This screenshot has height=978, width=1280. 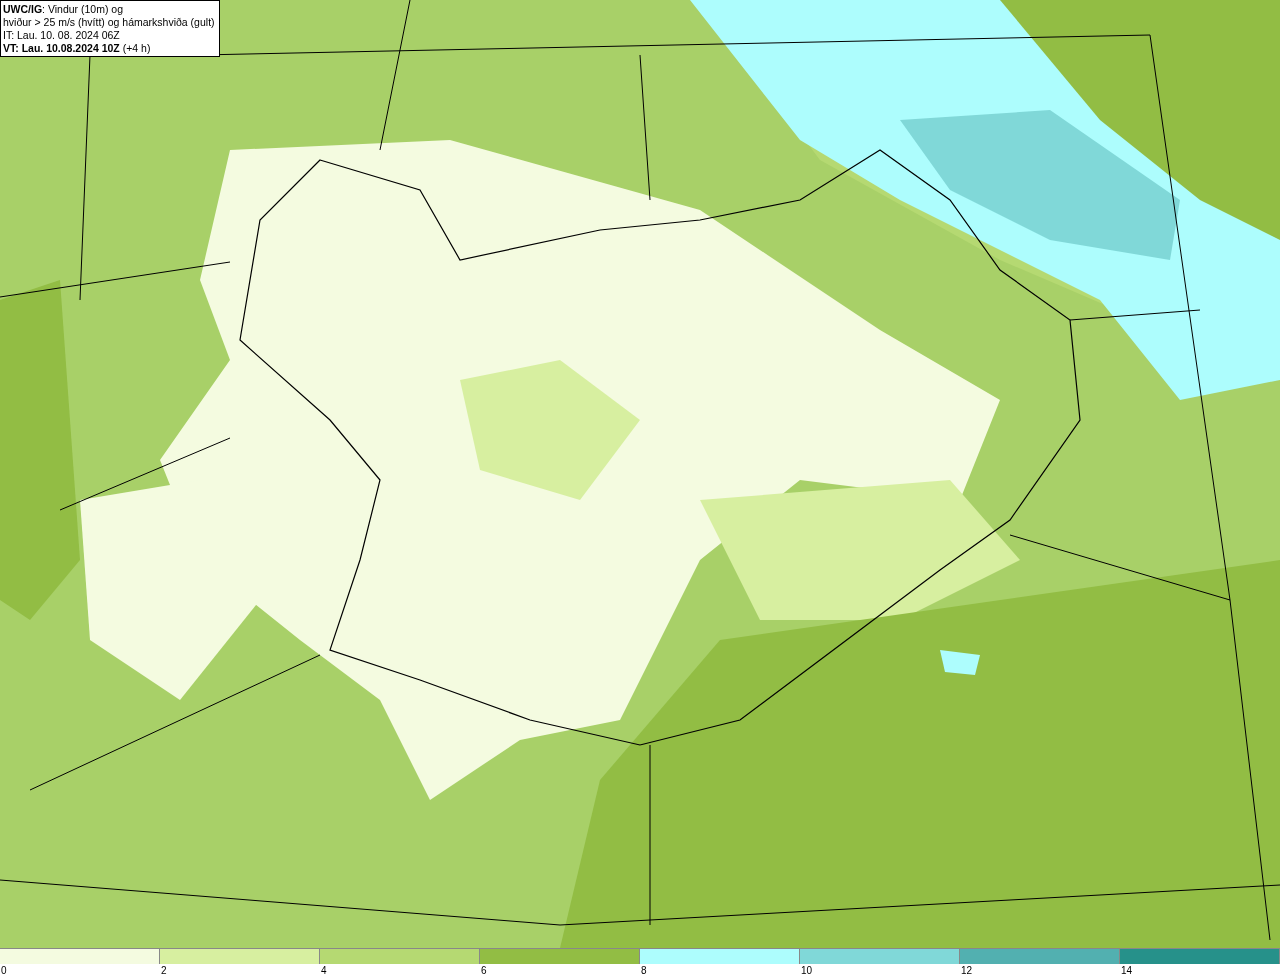 I want to click on info-text: VT: Lau. 10.08.2024 10Z (+4 h), so click(x=77, y=48).